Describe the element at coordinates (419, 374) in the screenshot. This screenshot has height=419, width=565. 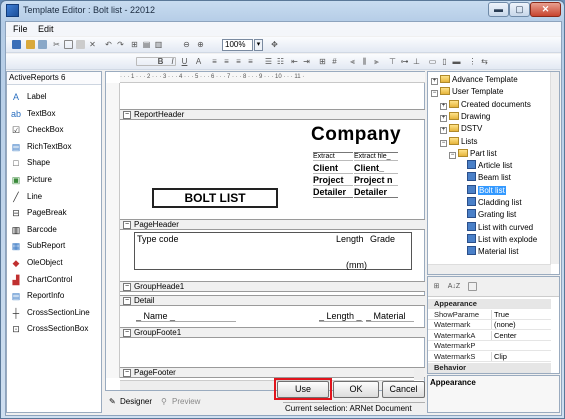
I see `designer-vertical-scrollbar` at that location.